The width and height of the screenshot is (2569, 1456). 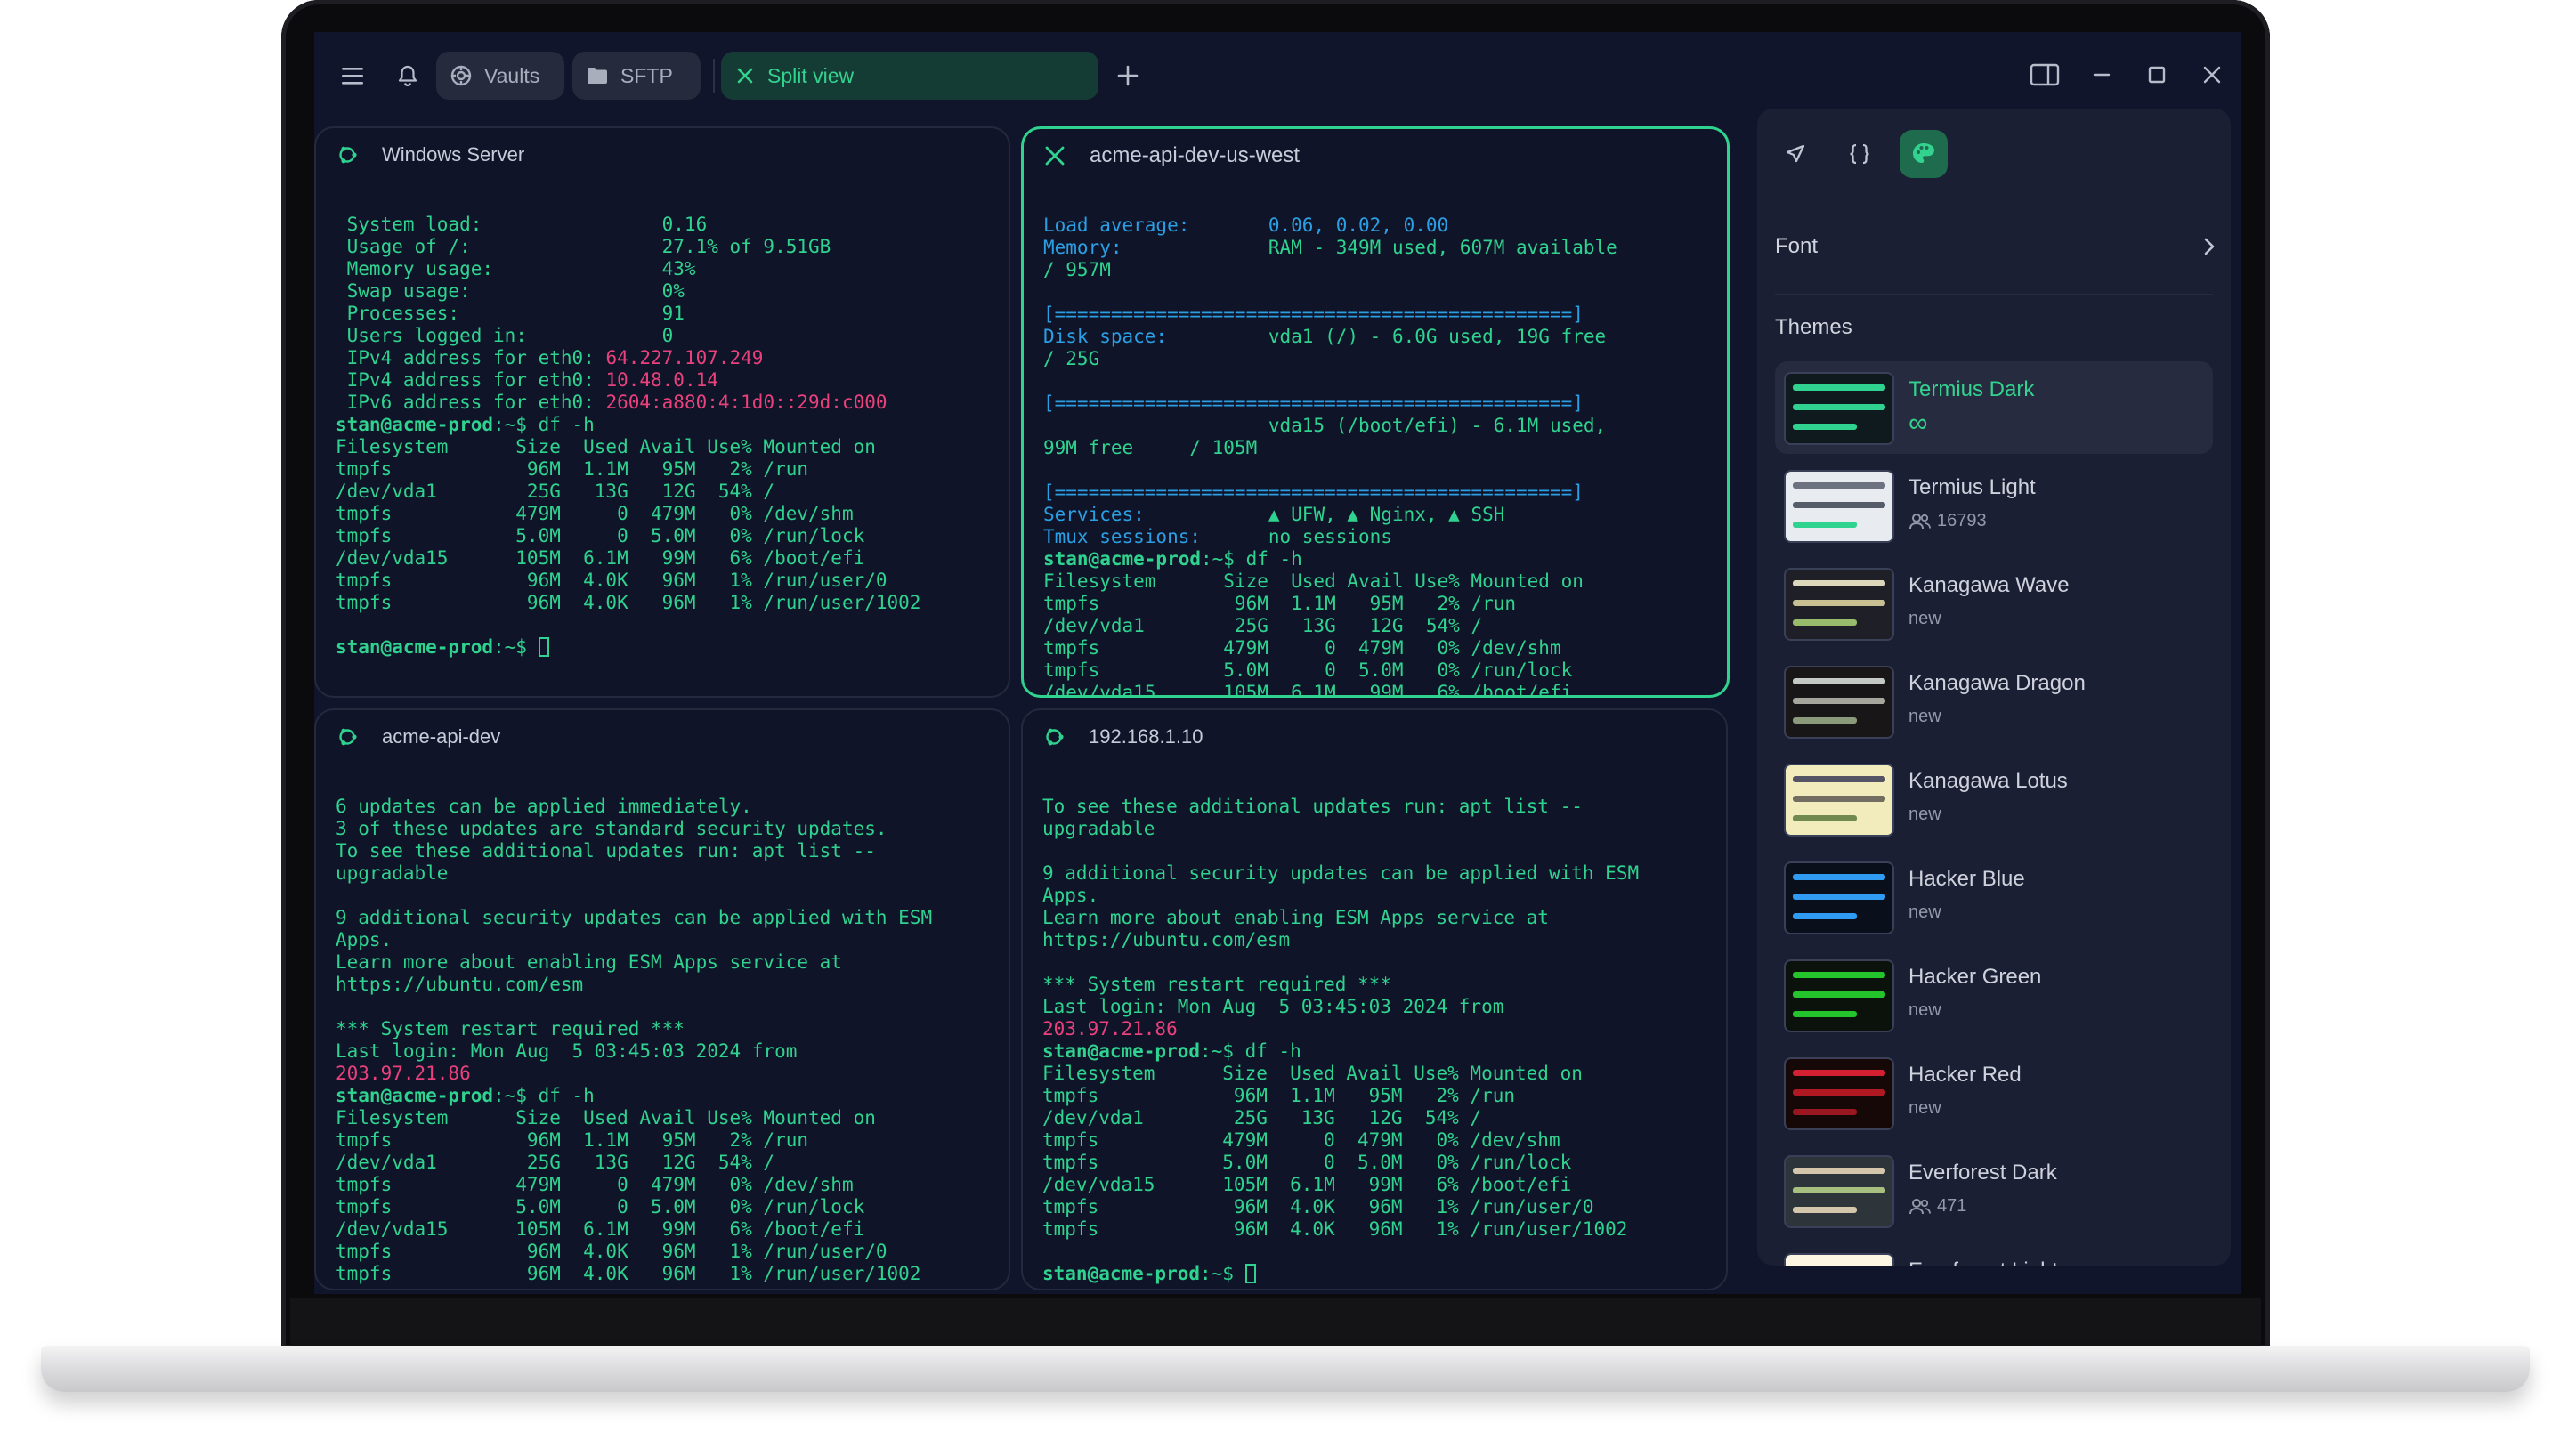 What do you see at coordinates (684, 357) in the screenshot?
I see `terminal-text: 64.227.107.249` at bounding box center [684, 357].